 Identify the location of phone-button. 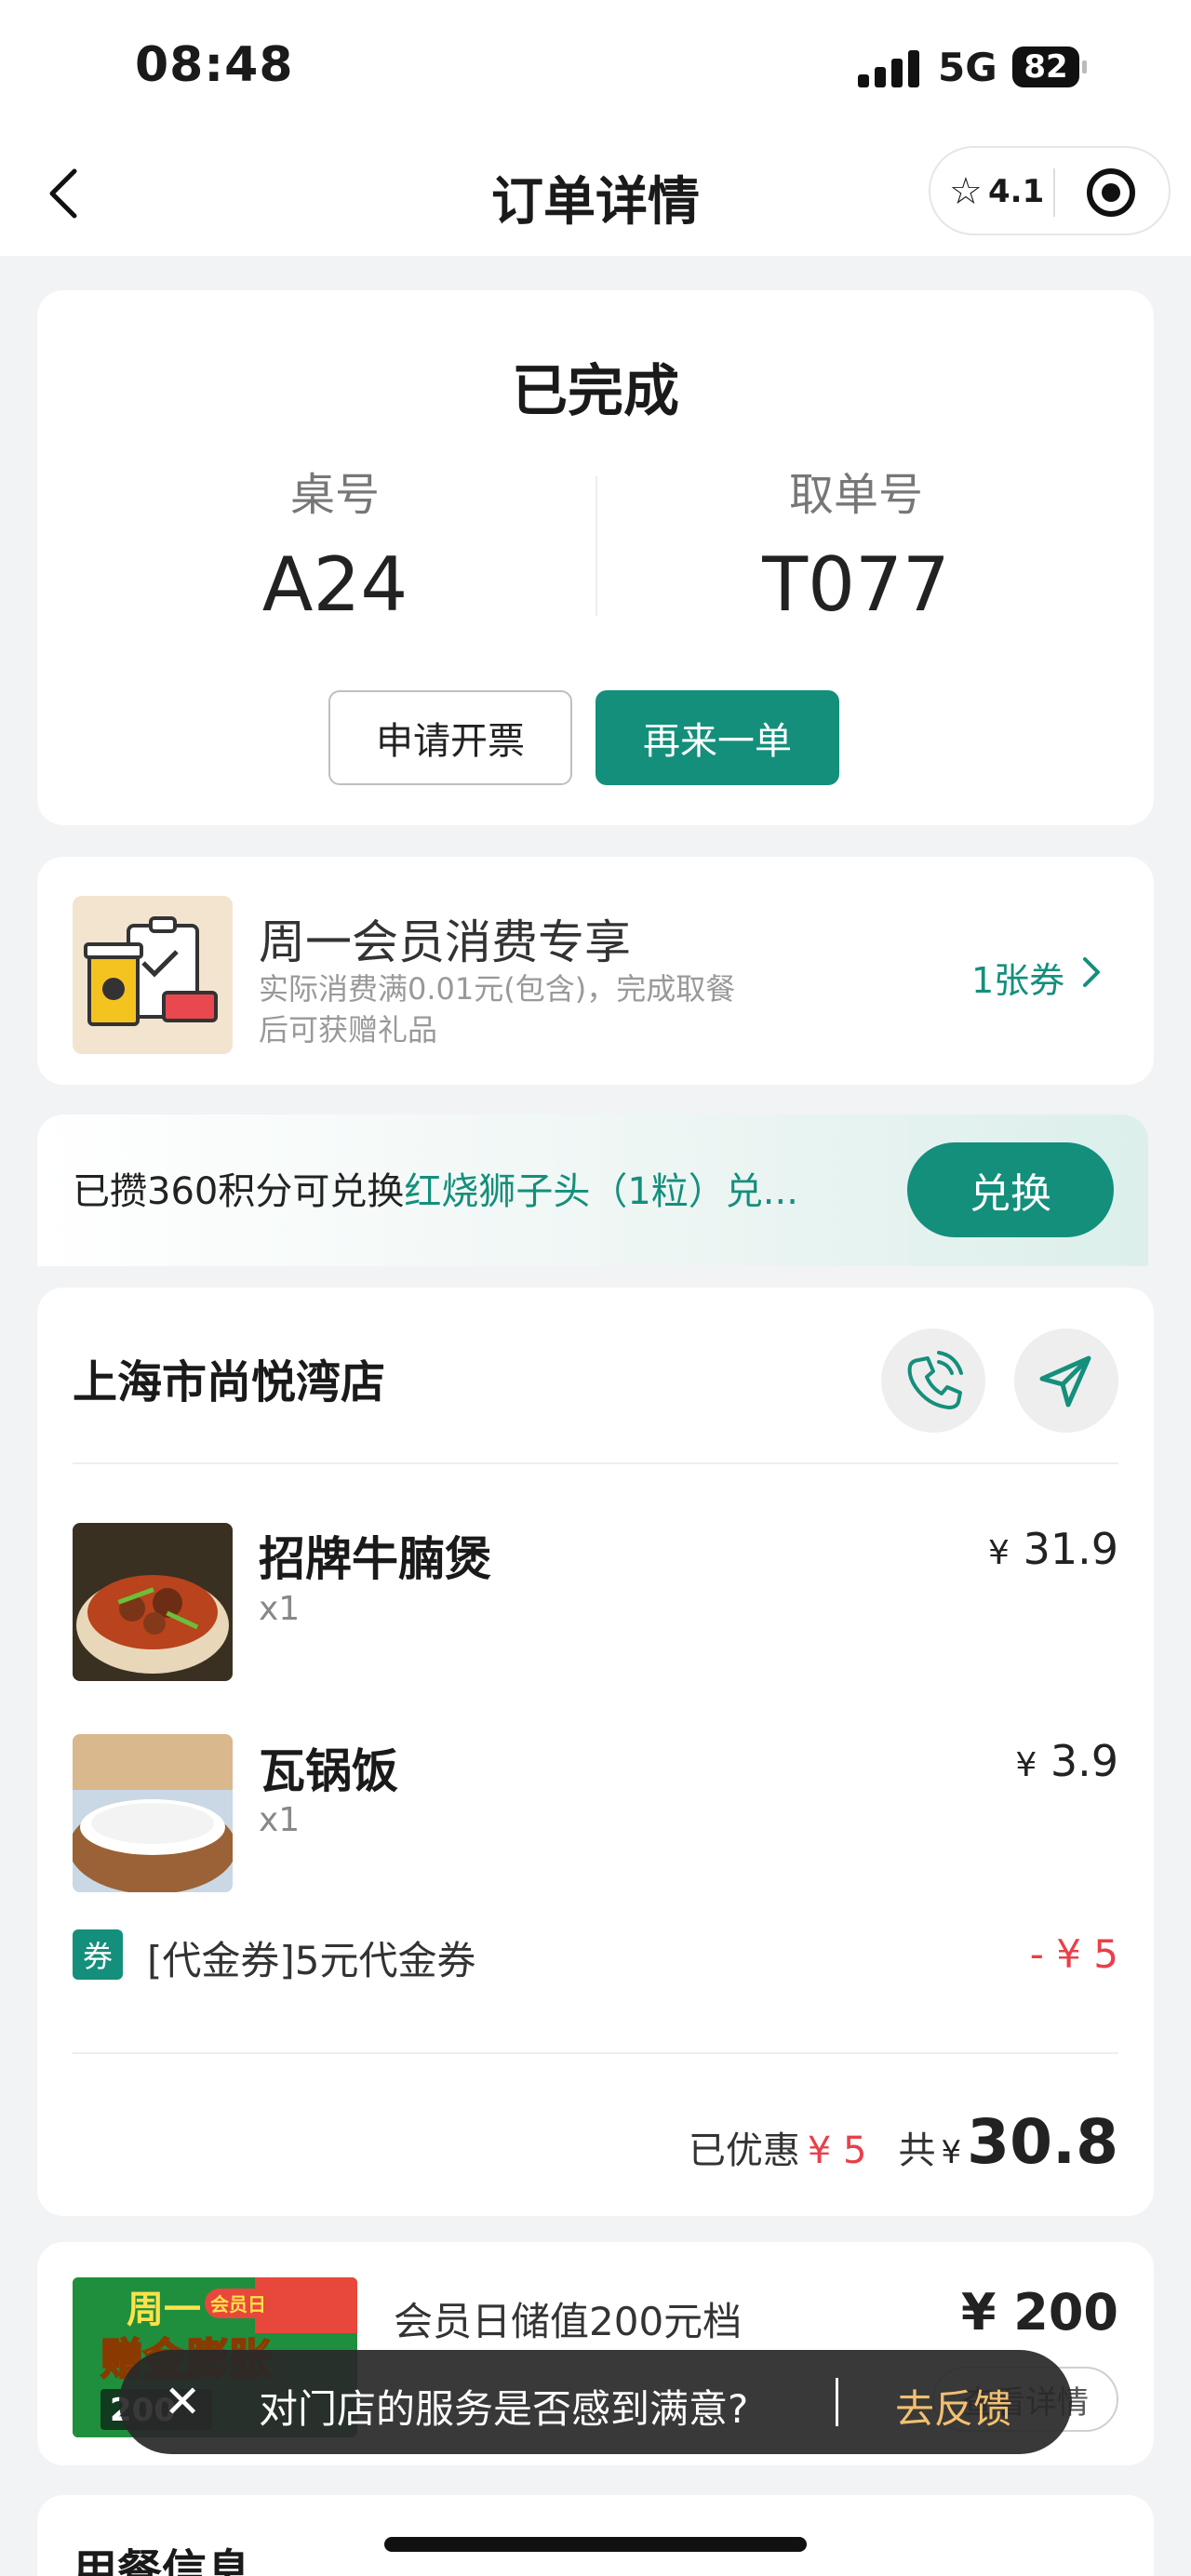
(933, 1380).